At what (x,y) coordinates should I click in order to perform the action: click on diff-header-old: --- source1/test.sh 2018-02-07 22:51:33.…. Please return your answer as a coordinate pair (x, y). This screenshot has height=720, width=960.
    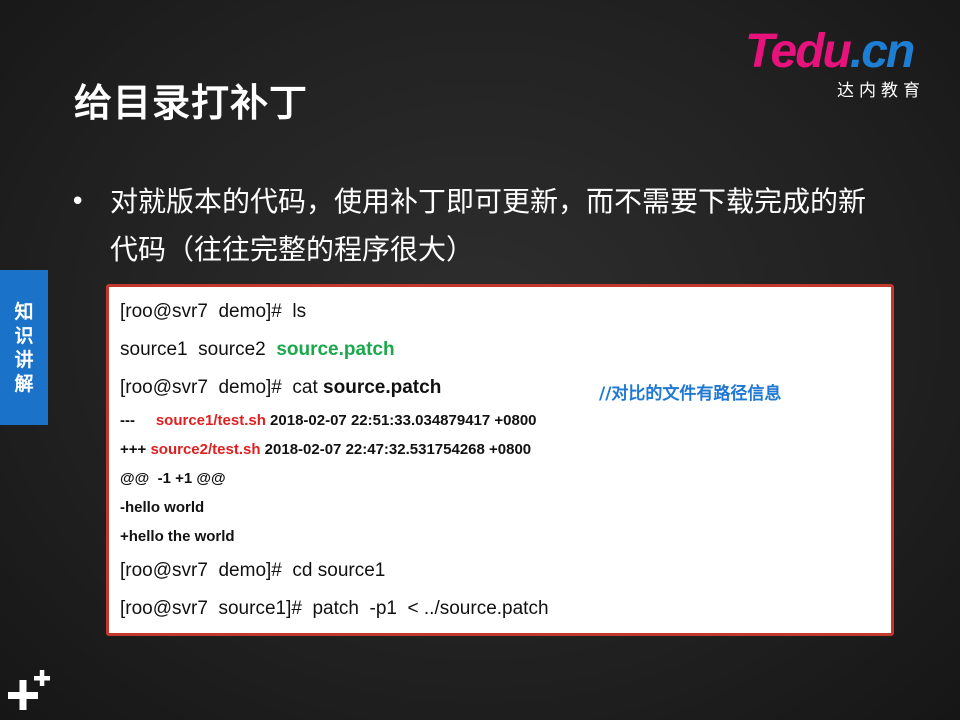
    Looking at the image, I should click on (328, 420).